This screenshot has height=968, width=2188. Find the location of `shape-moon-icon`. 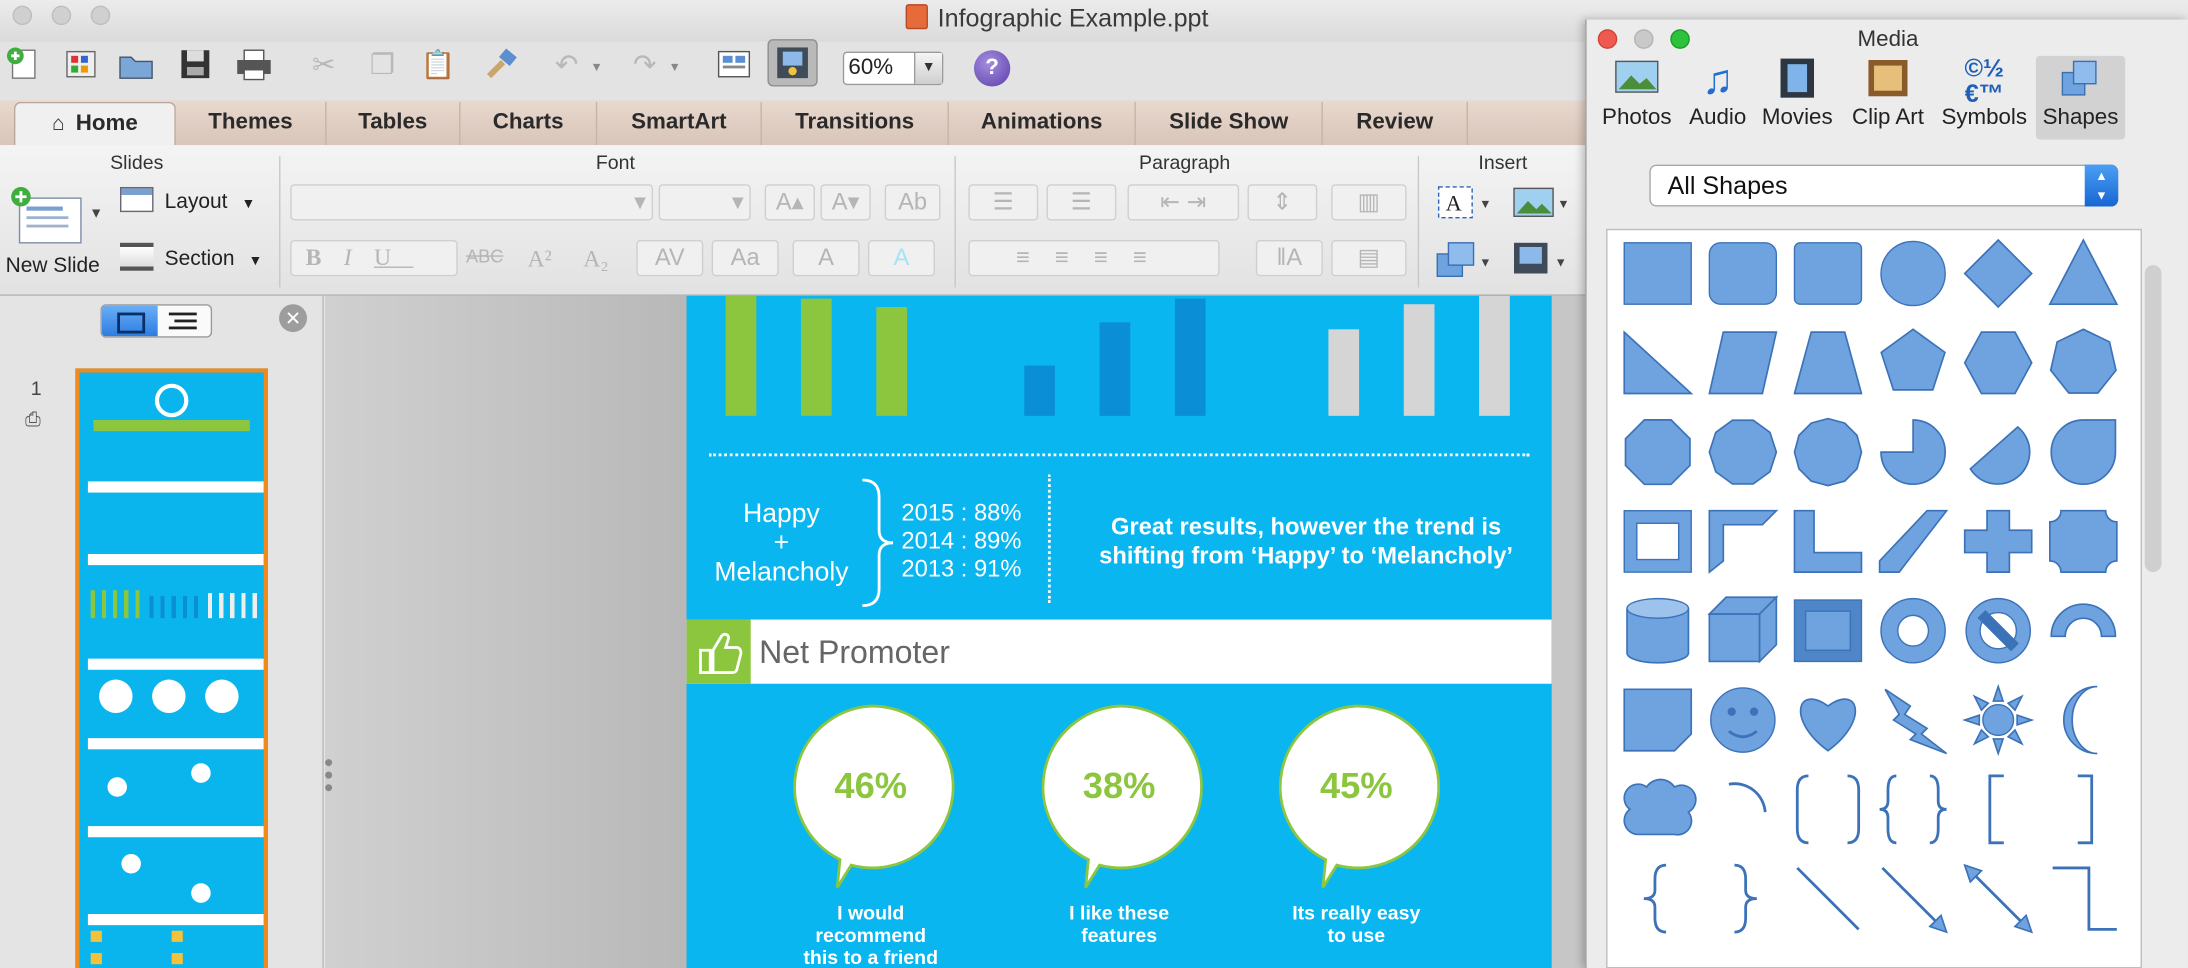

shape-moon-icon is located at coordinates (2080, 720).